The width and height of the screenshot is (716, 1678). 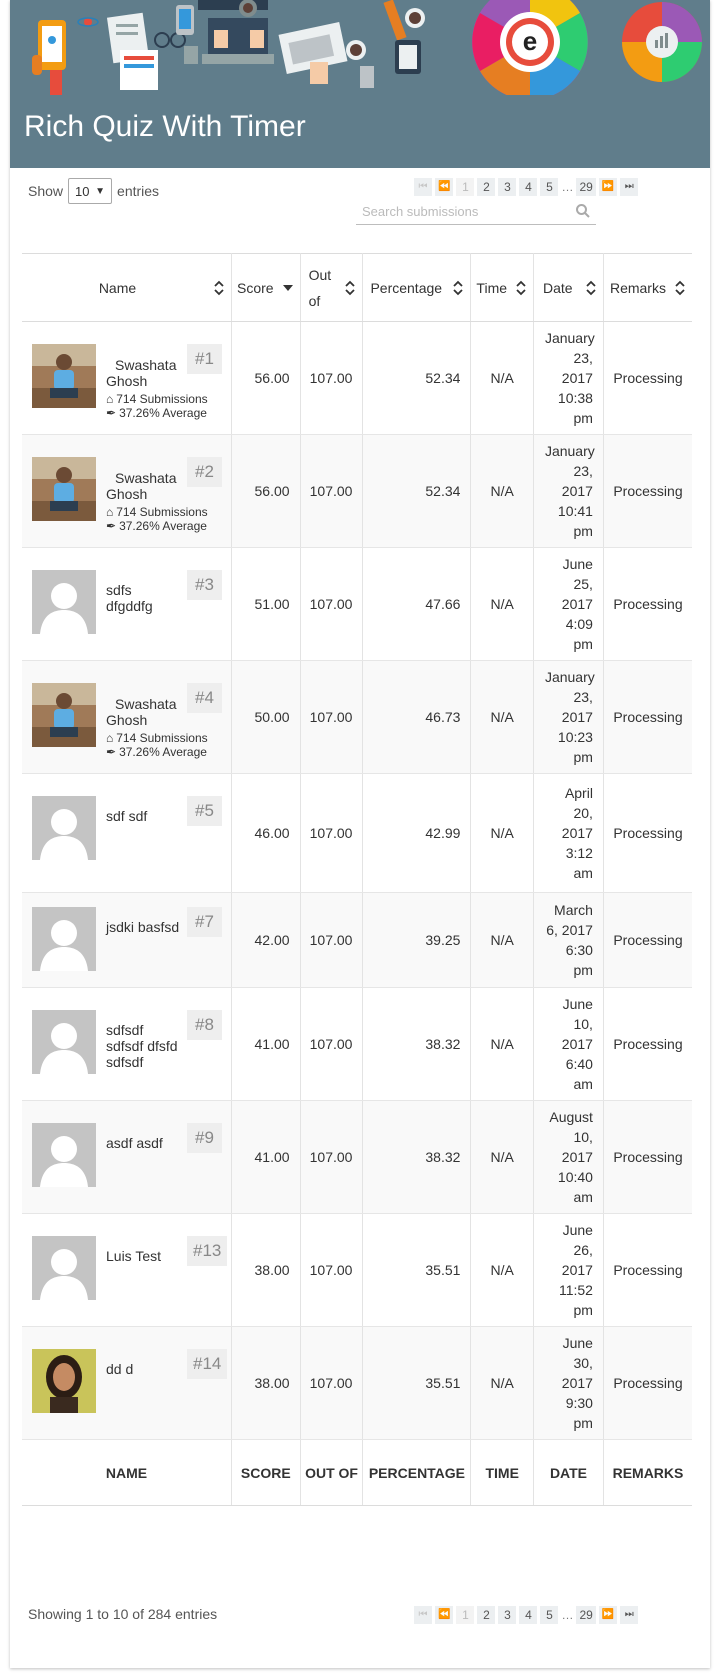 What do you see at coordinates (64, 939) in the screenshot?
I see `avatar` at bounding box center [64, 939].